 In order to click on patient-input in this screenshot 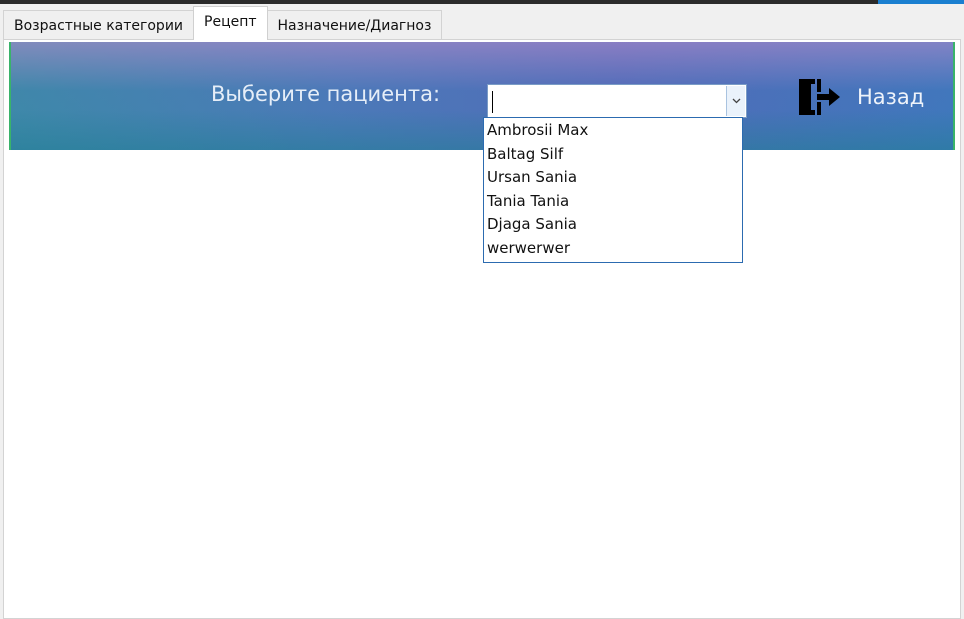, I will do `click(606, 101)`.